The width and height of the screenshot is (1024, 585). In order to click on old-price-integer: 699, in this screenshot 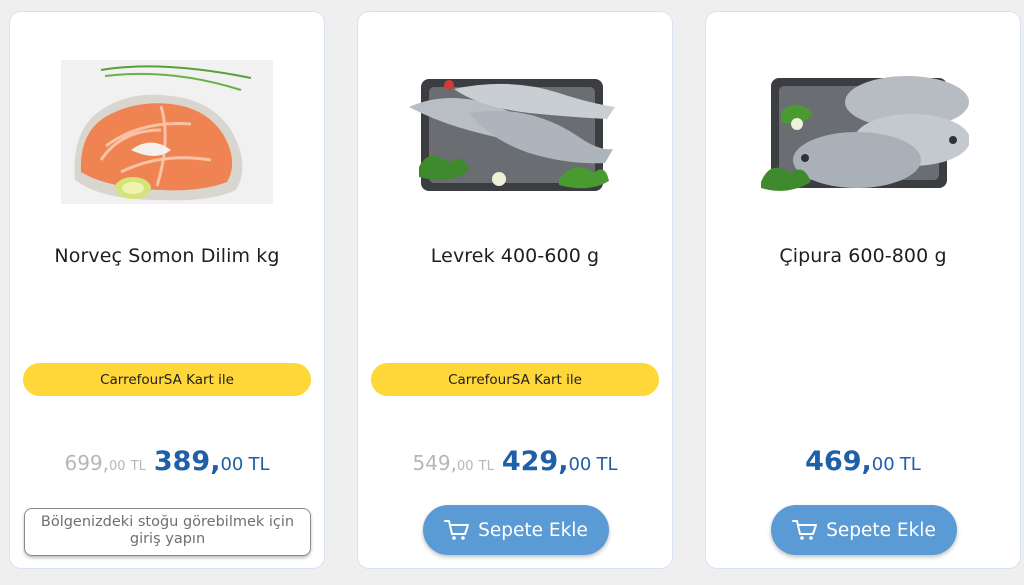, I will do `click(87, 463)`.